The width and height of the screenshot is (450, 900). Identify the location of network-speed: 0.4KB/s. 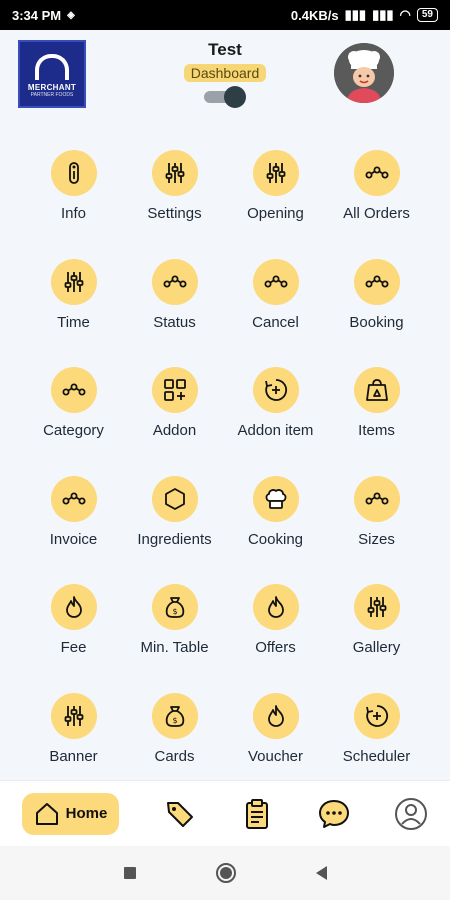
(314, 15).